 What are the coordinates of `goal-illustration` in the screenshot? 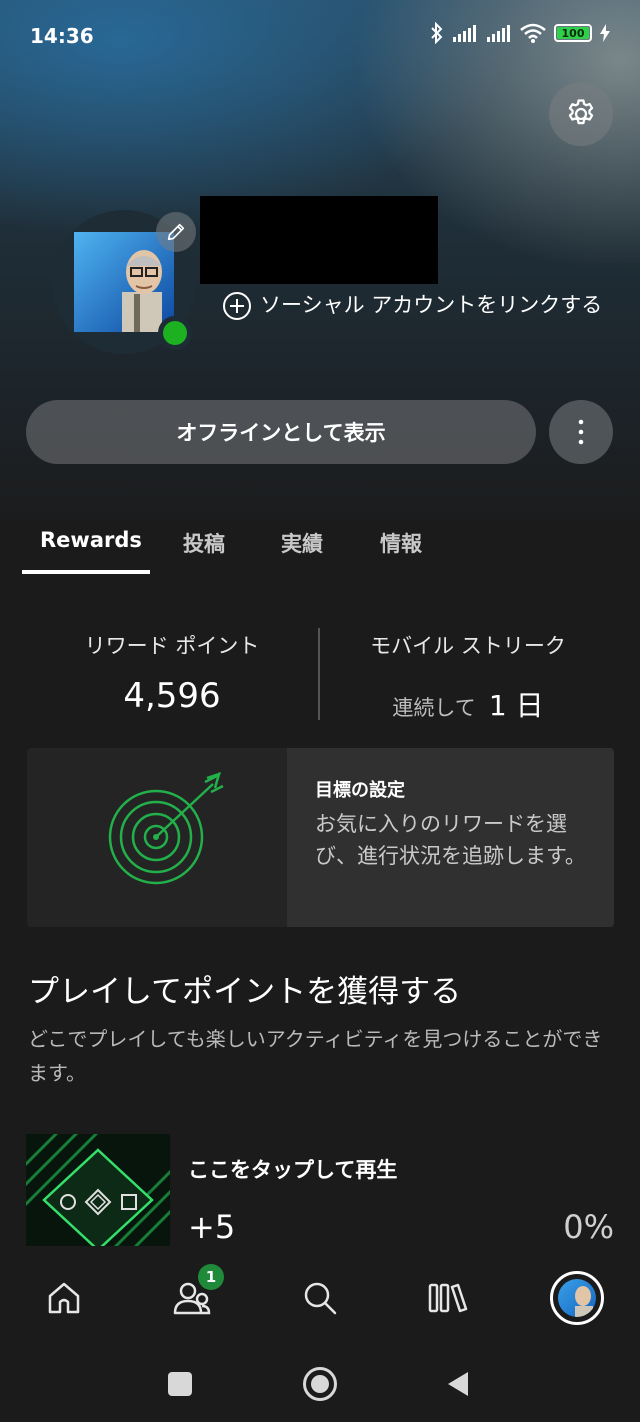 It's located at (157, 837).